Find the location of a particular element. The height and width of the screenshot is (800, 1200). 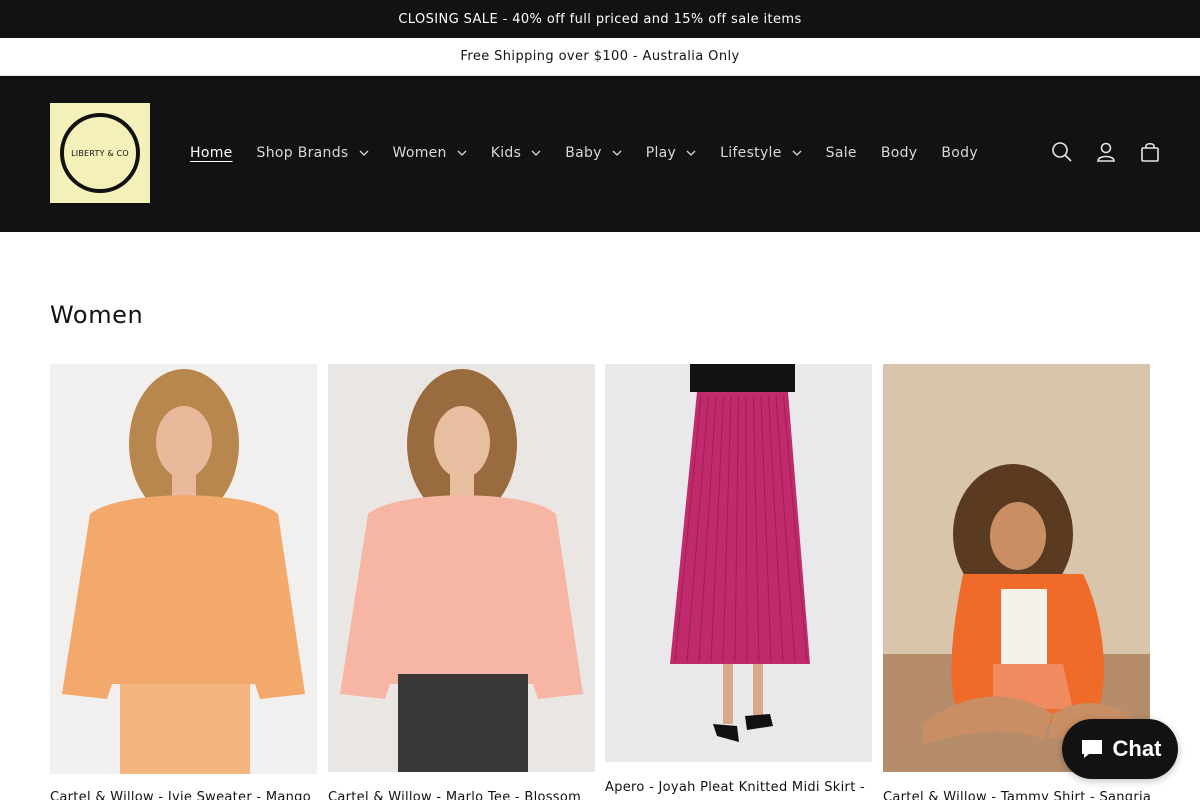

shipping-text: Free Shipping over $100 - Australia Only is located at coordinates (600, 56).